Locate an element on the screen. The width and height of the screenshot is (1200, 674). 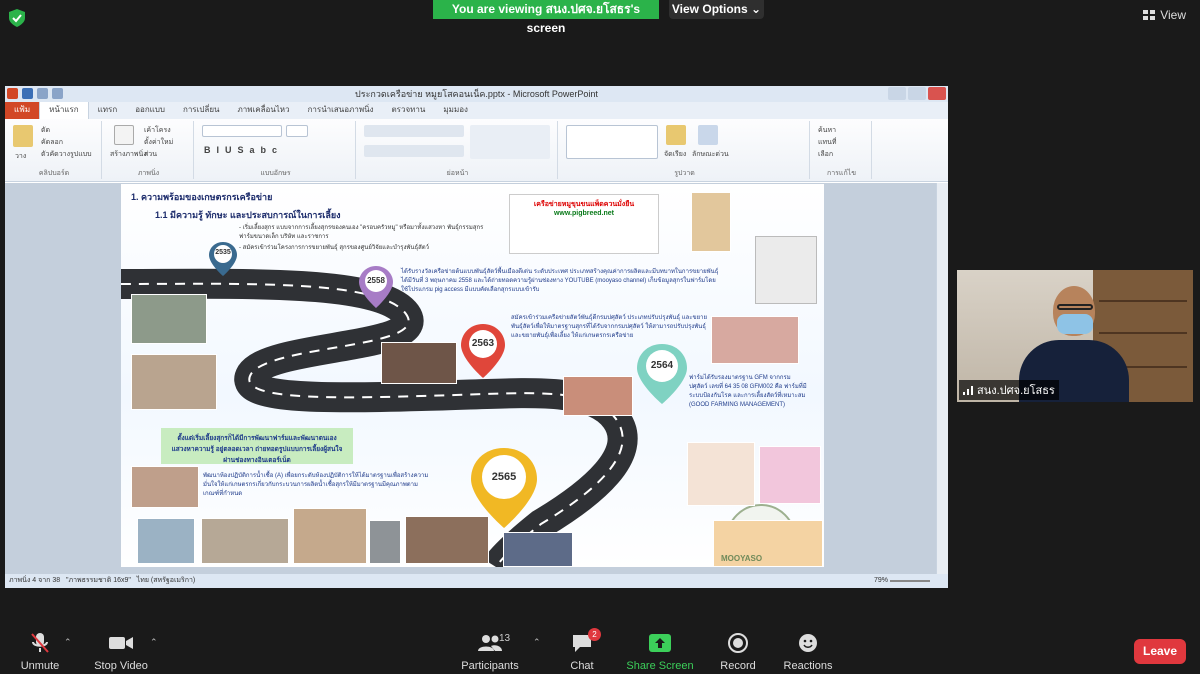
arrange-icon is located at coordinates (676, 135).